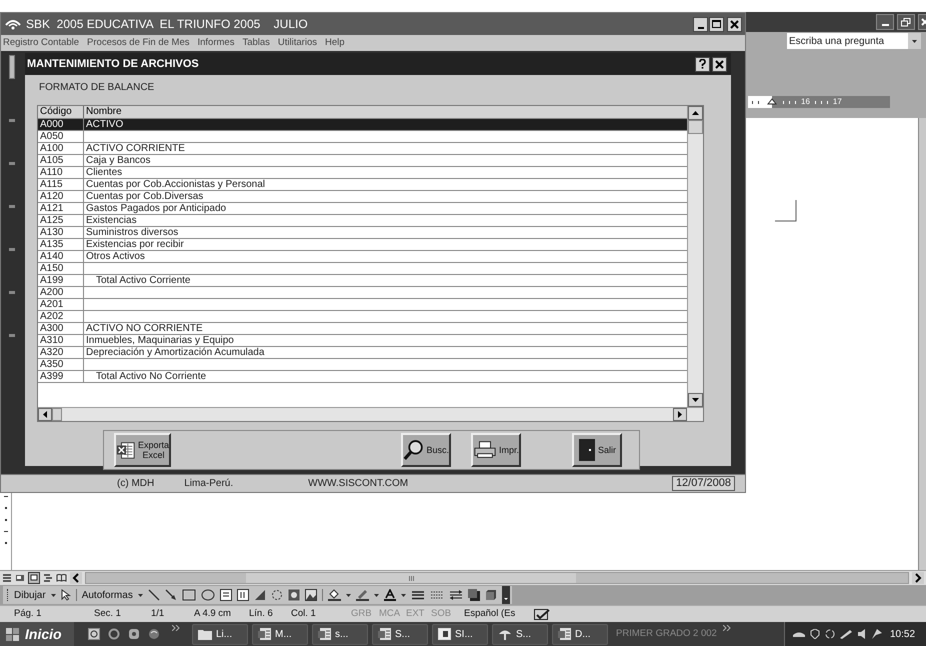 The image size is (926, 646). What do you see at coordinates (716, 24) in the screenshot?
I see `maximize-button` at bounding box center [716, 24].